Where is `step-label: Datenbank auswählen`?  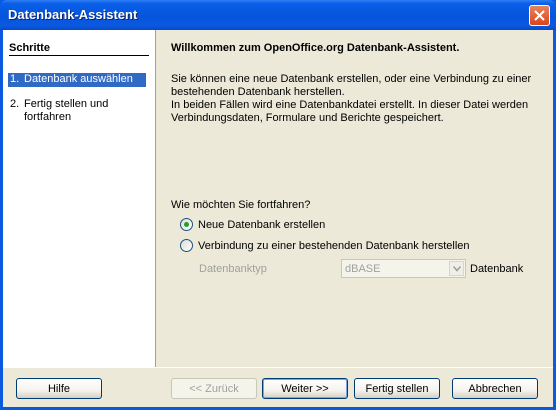 step-label: Datenbank auswählen is located at coordinates (78, 79).